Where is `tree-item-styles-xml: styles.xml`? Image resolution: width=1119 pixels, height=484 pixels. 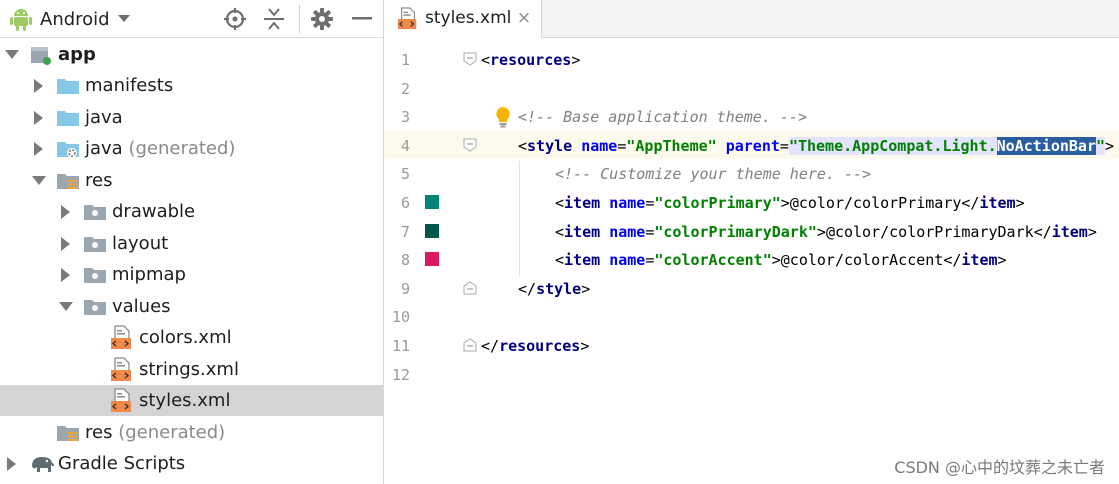 tree-item-styles-xml: styles.xml is located at coordinates (191, 400).